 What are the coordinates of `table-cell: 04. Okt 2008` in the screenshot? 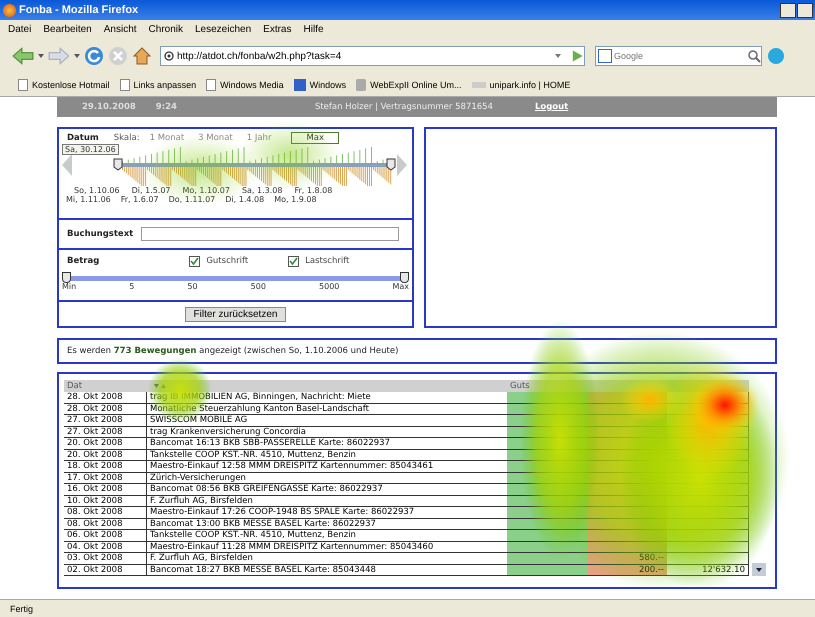 It's located at (105, 546).